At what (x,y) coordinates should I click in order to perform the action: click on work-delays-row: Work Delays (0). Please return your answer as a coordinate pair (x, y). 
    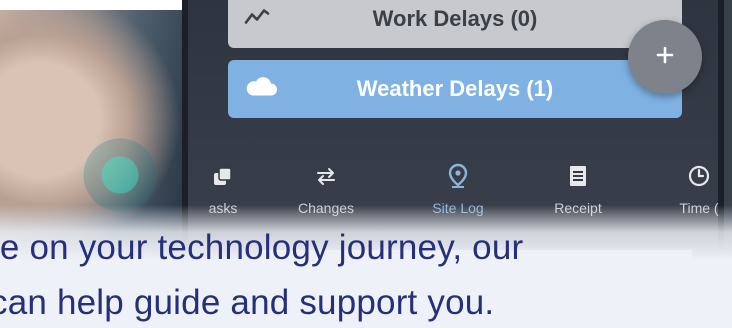
    Looking at the image, I should click on (455, 24).